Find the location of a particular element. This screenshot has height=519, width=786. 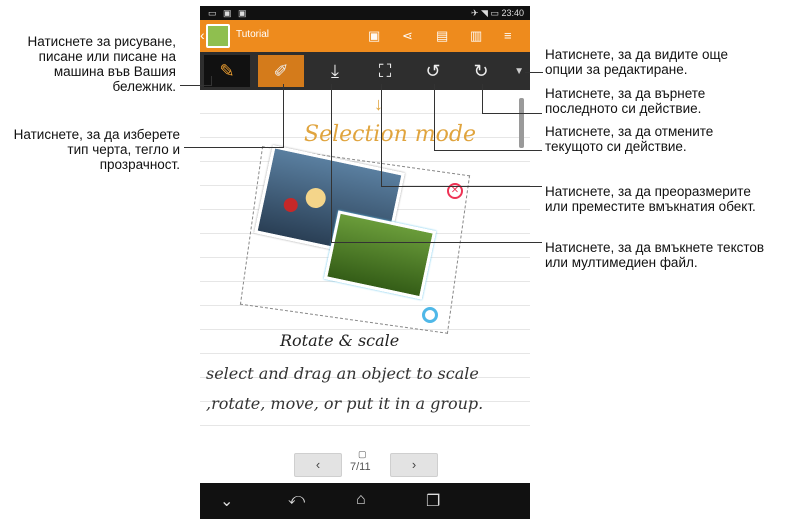

undo-button: ↺ is located at coordinates (433, 71).